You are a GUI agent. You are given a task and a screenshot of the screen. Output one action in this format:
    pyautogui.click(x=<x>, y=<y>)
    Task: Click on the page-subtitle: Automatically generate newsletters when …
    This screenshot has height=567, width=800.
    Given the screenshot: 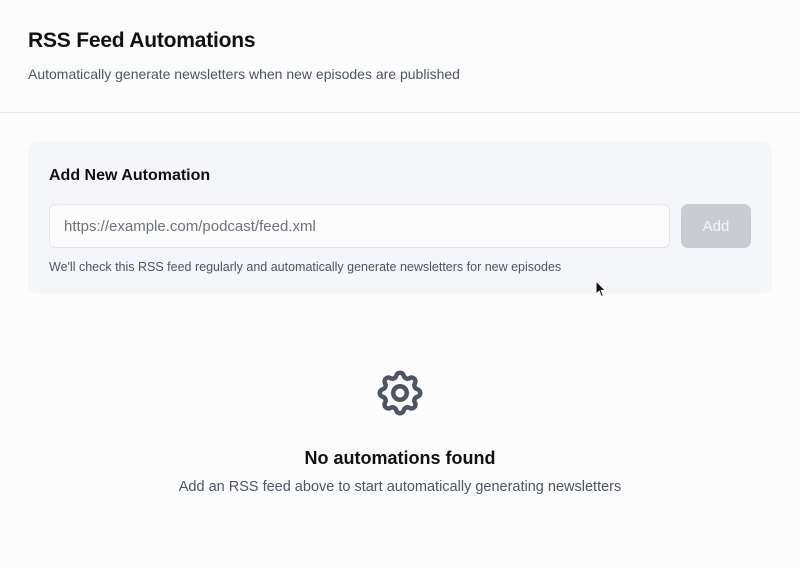 What is the action you would take?
    pyautogui.click(x=244, y=74)
    